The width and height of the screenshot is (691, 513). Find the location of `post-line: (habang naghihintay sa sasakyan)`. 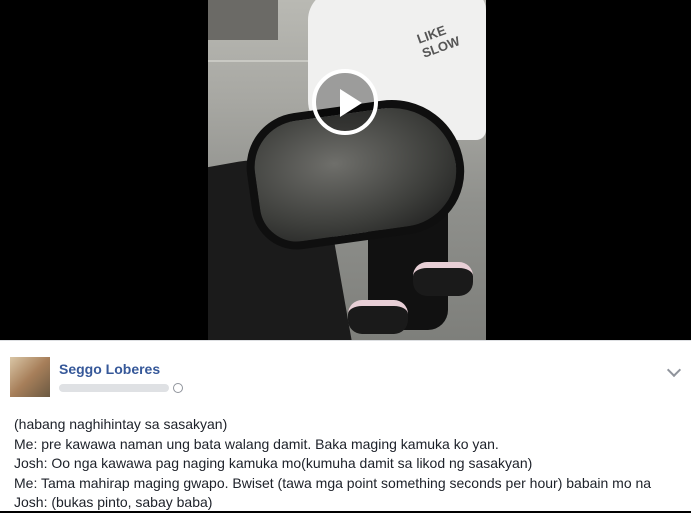

post-line: (habang naghihintay sa sasakyan) is located at coordinates (121, 424).